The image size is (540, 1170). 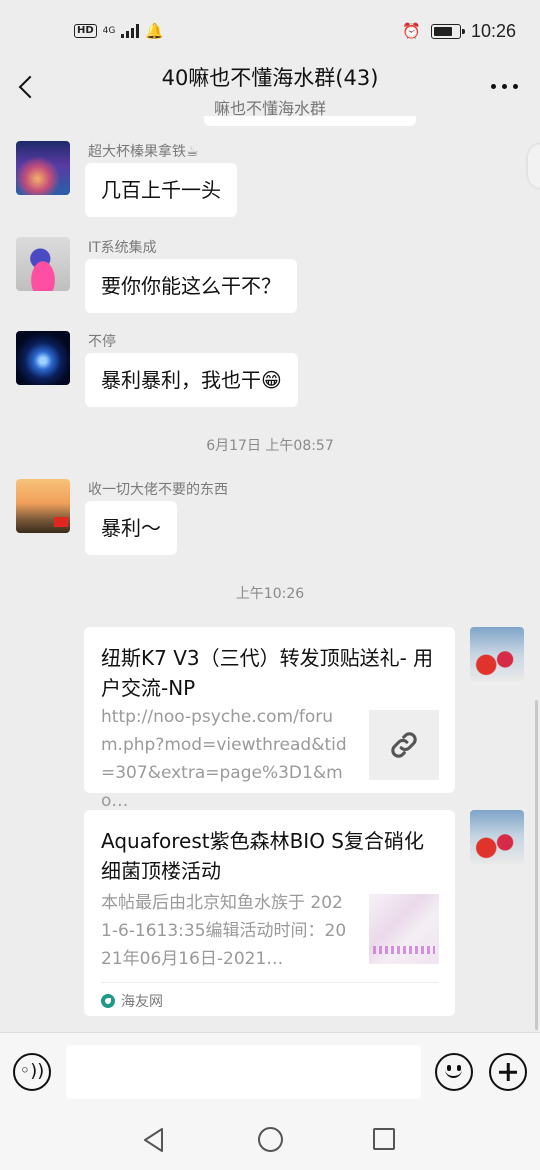 I want to click on system-nav-bar, so click(x=270, y=1141).